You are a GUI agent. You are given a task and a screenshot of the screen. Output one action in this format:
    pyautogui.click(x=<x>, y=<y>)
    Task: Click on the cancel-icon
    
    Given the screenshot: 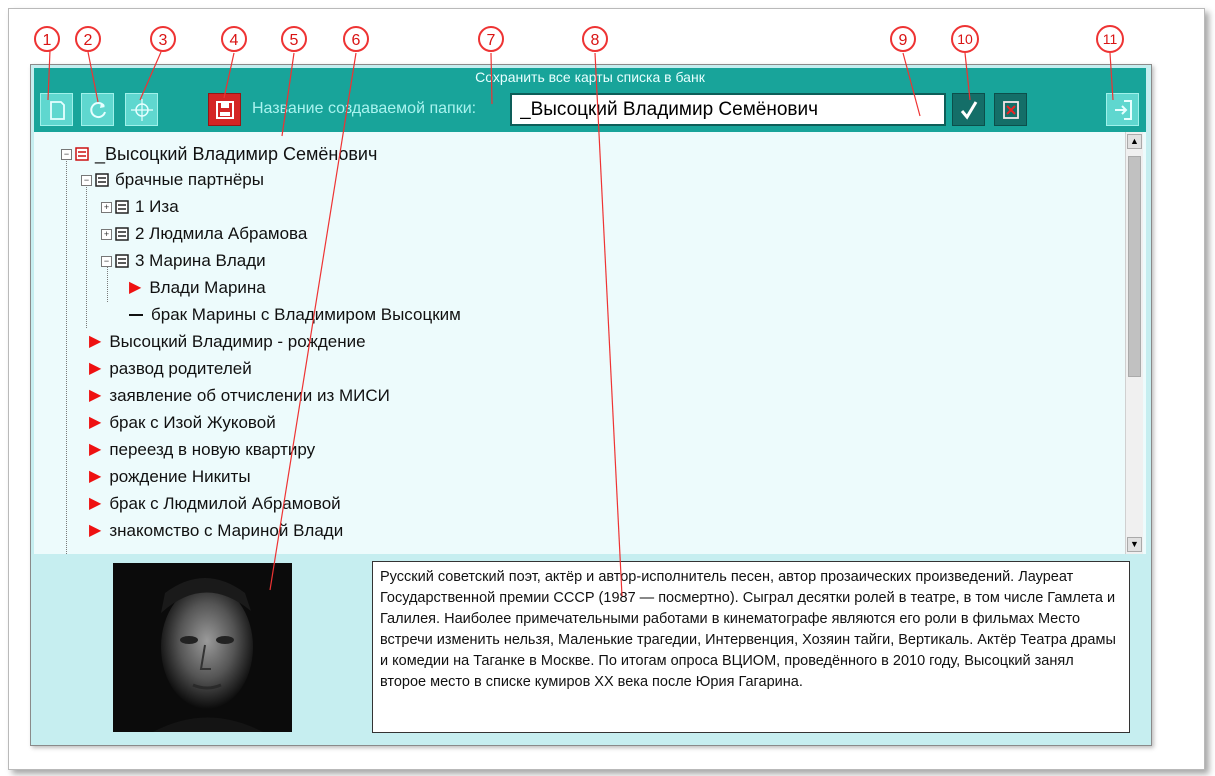 What is the action you would take?
    pyautogui.click(x=1010, y=109)
    